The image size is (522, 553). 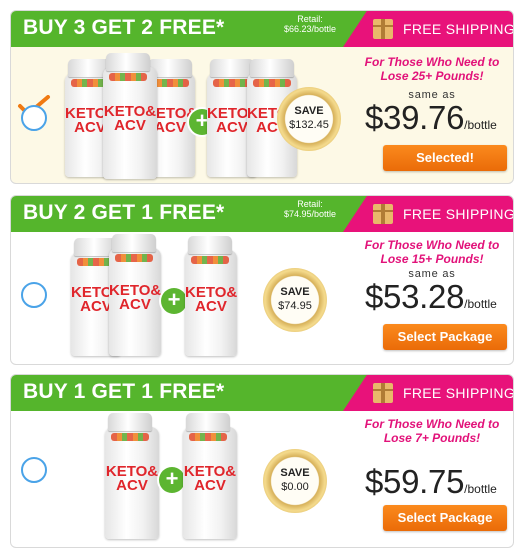 What do you see at coordinates (415, 481) in the screenshot?
I see `price-amount: $59.75` at bounding box center [415, 481].